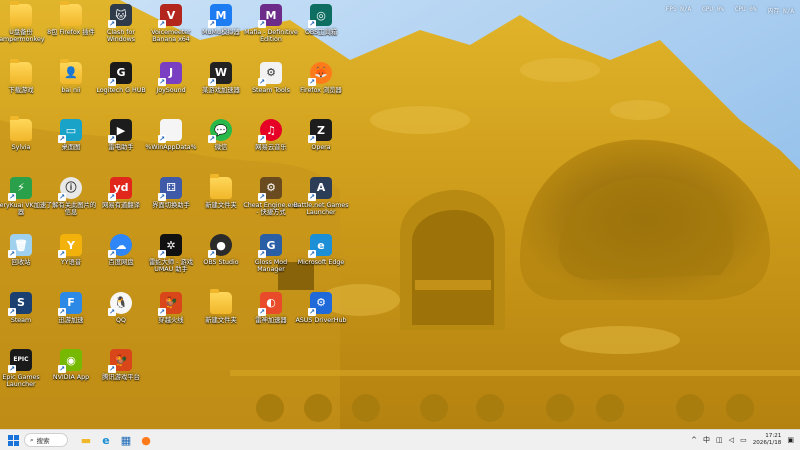  I want to click on desktop-icon: ⚙ASUS DriverHub, so click(321, 320).